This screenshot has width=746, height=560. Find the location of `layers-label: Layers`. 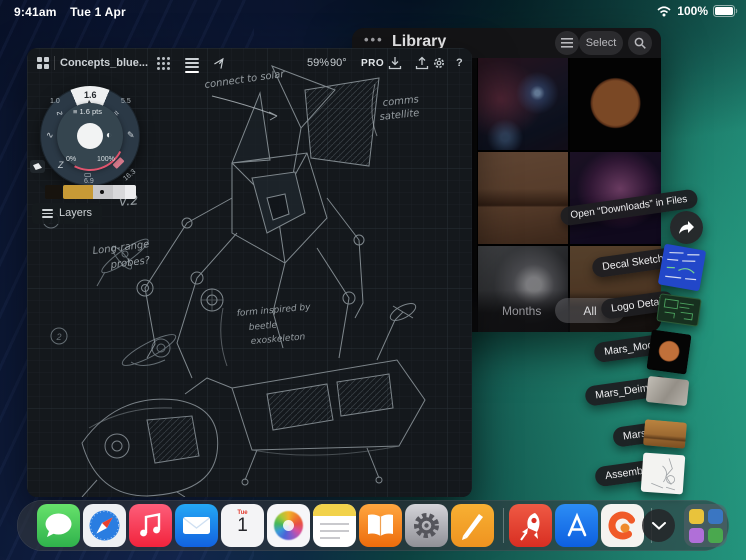

layers-label: Layers is located at coordinates (76, 213).